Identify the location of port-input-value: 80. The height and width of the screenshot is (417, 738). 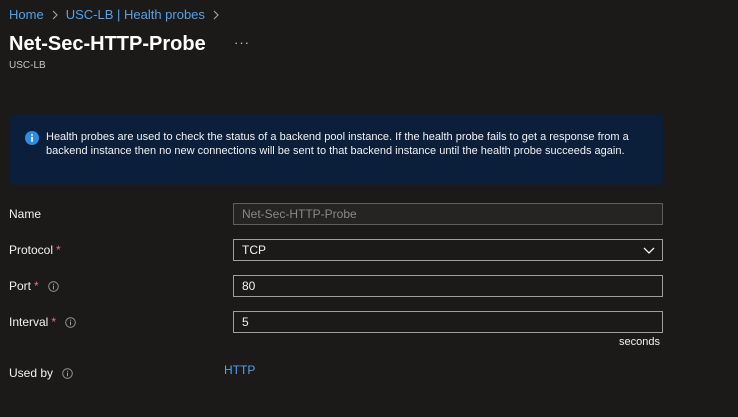
(249, 286).